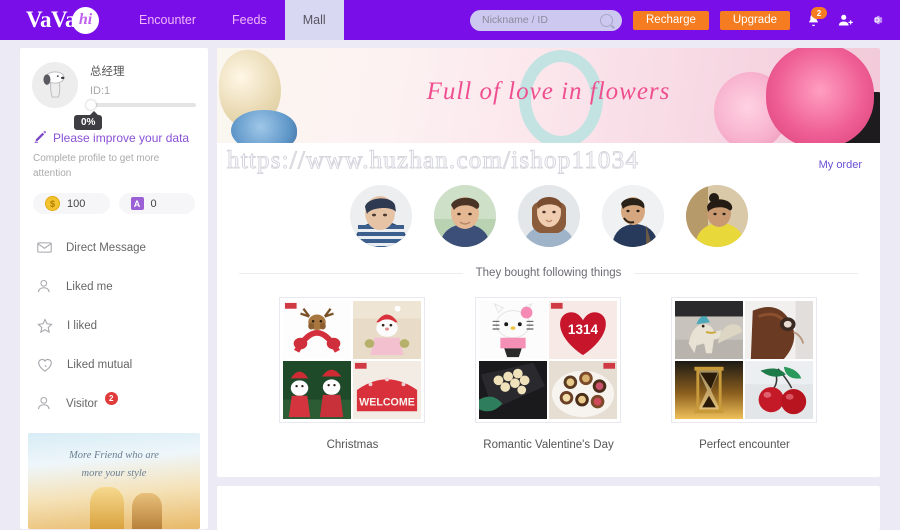  What do you see at coordinates (114, 325) in the screenshot?
I see `sidebar-item-i-liked: I liked` at bounding box center [114, 325].